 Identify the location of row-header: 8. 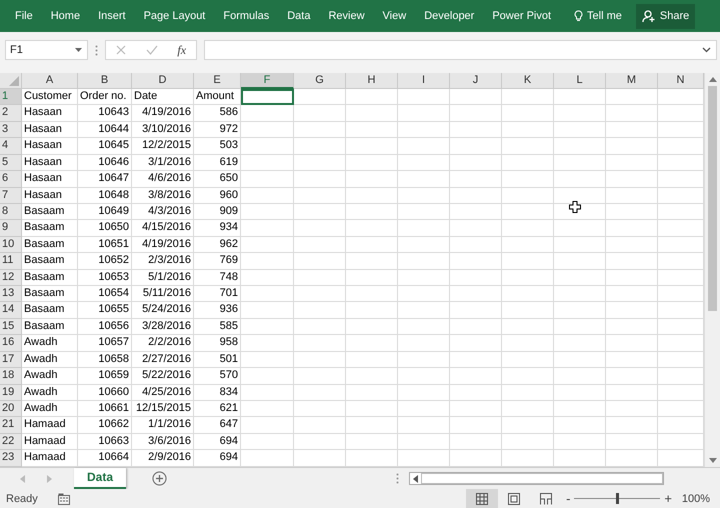
(11, 212).